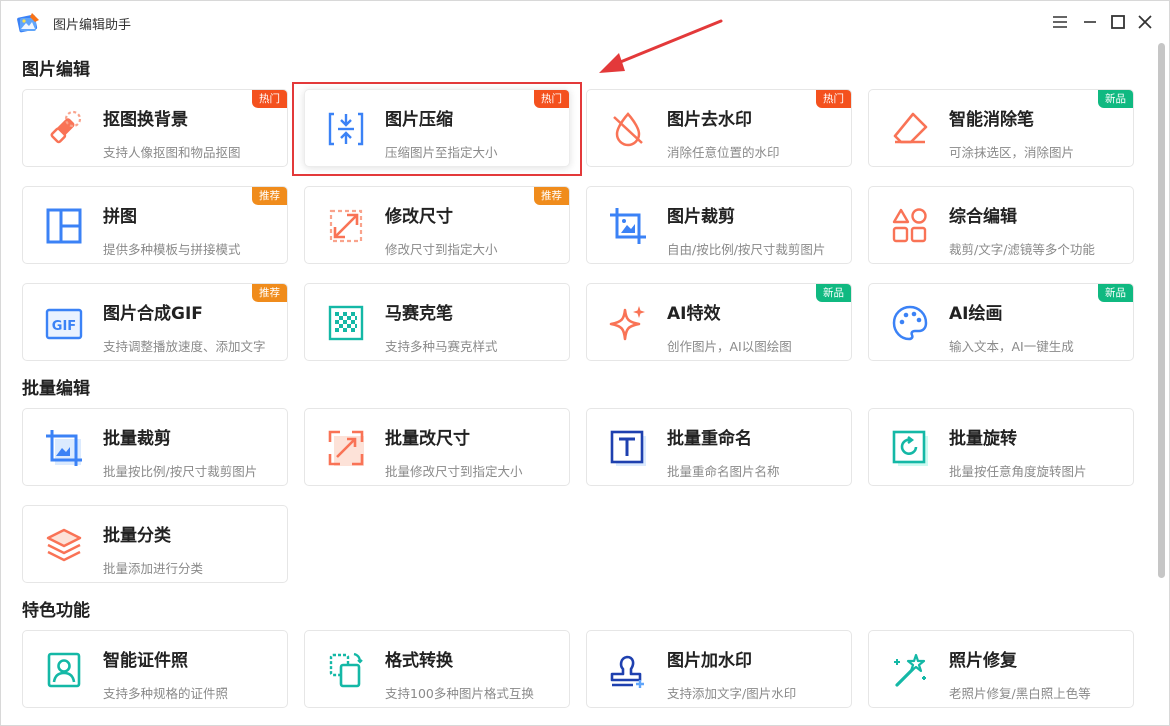 Image resolution: width=1170 pixels, height=726 pixels. What do you see at coordinates (723, 471) in the screenshot?
I see `card-description: 批量重命名图片名称` at bounding box center [723, 471].